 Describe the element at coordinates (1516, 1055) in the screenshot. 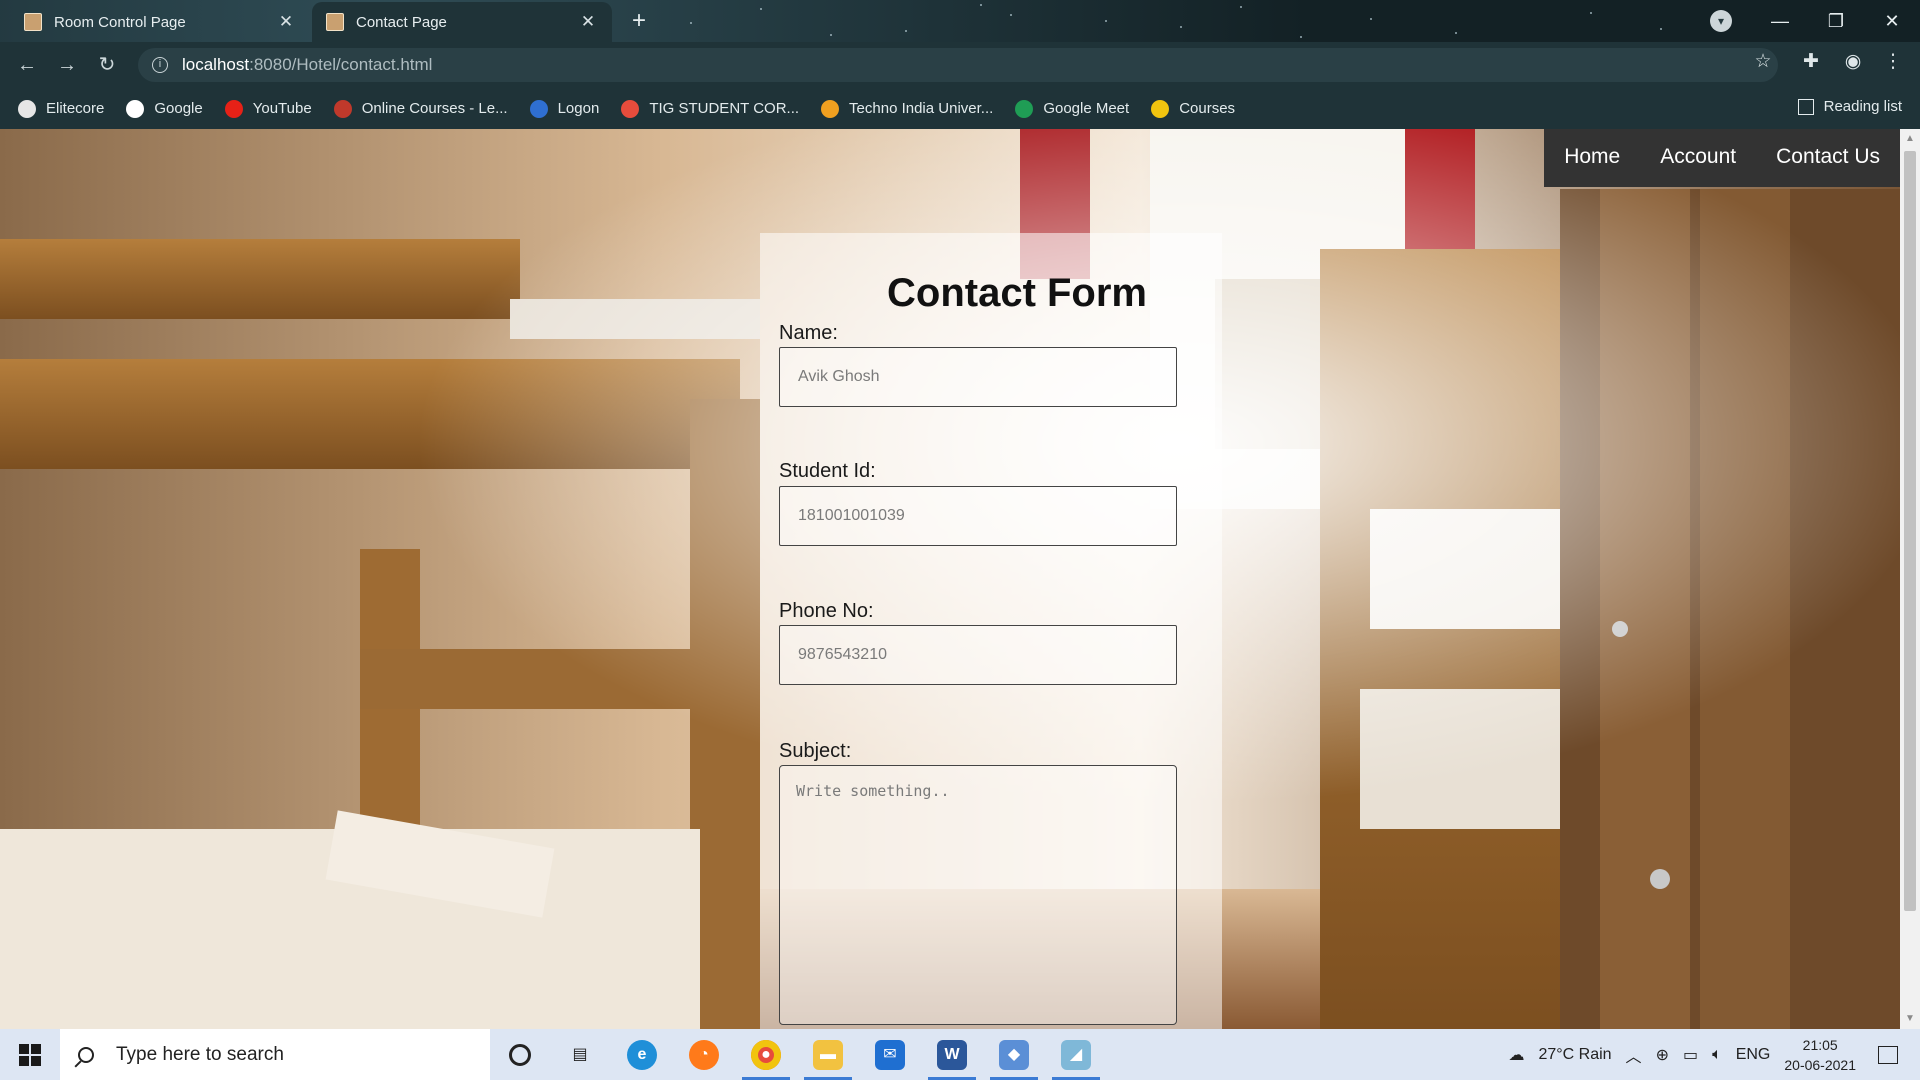

I see `weather-icon: ☁` at that location.